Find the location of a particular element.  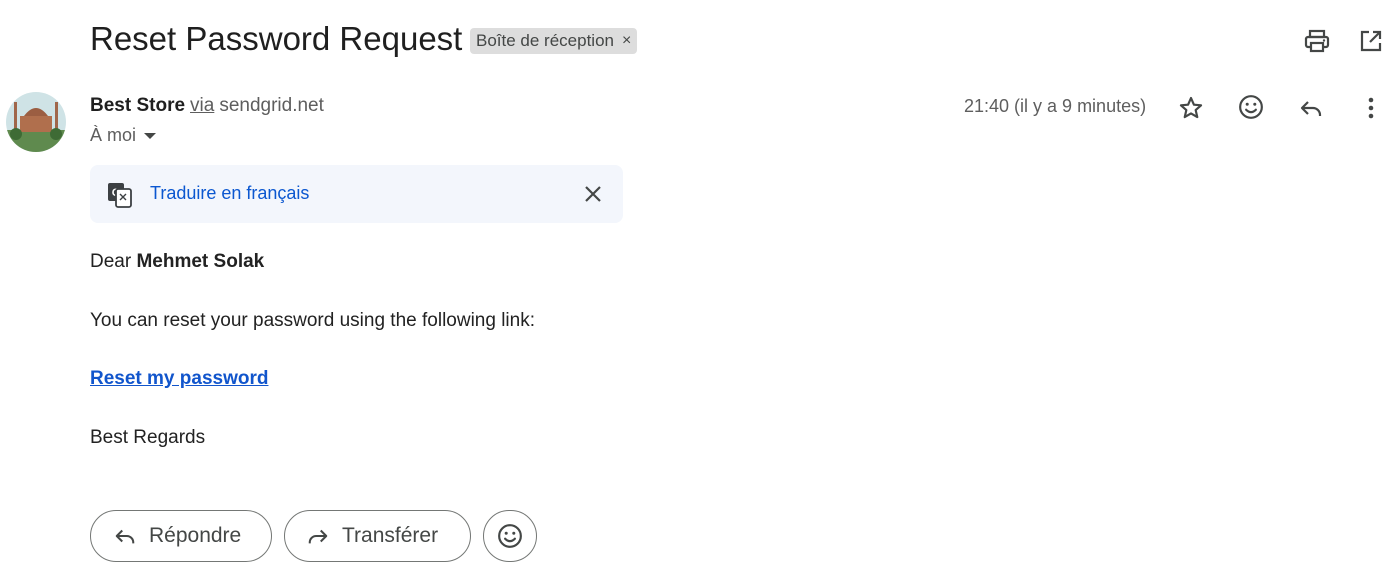

recipient-label: À moi is located at coordinates (113, 135).